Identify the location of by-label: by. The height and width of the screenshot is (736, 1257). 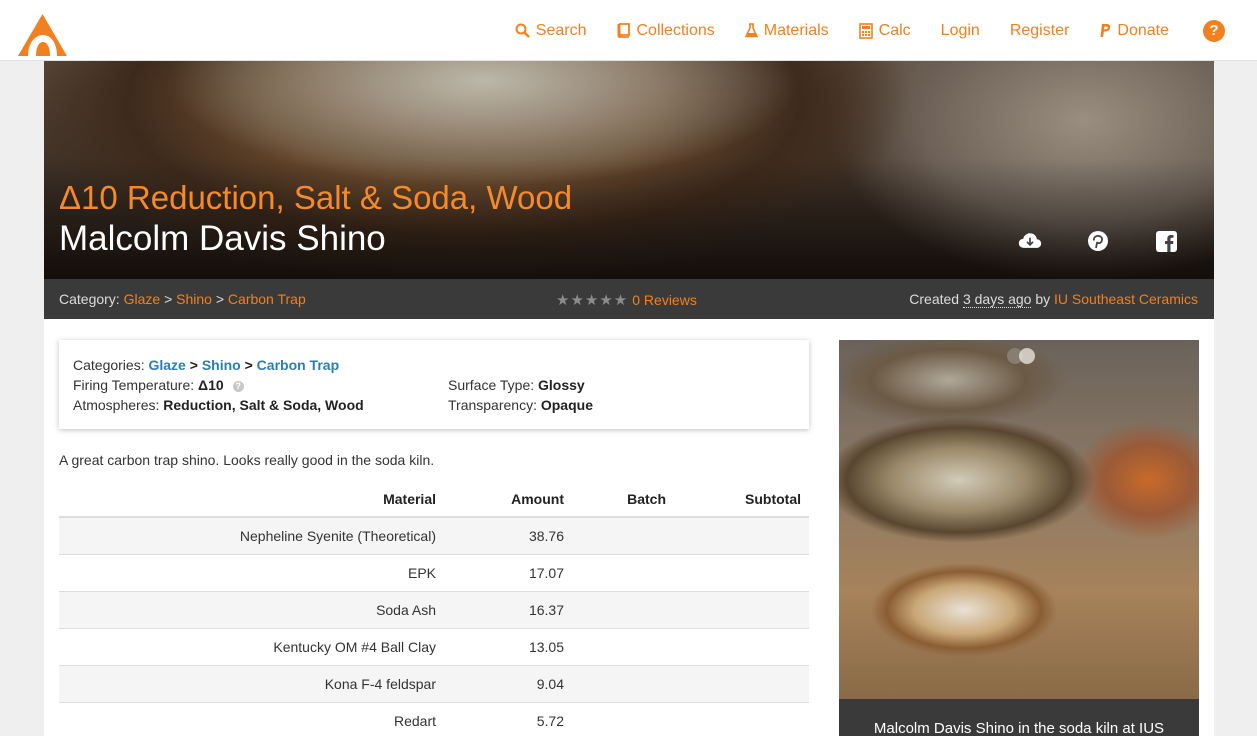
(1043, 299).